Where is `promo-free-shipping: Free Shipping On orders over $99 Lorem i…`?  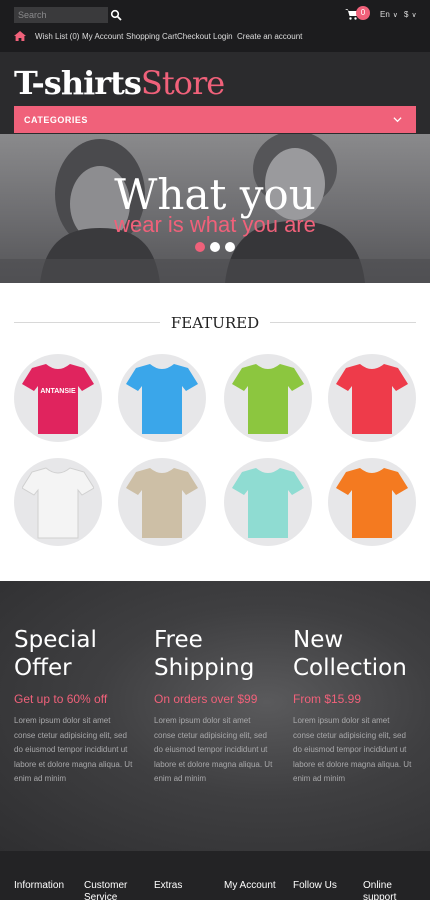
promo-free-shipping: Free Shipping On orders over $99 Lorem i… is located at coordinates (214, 706).